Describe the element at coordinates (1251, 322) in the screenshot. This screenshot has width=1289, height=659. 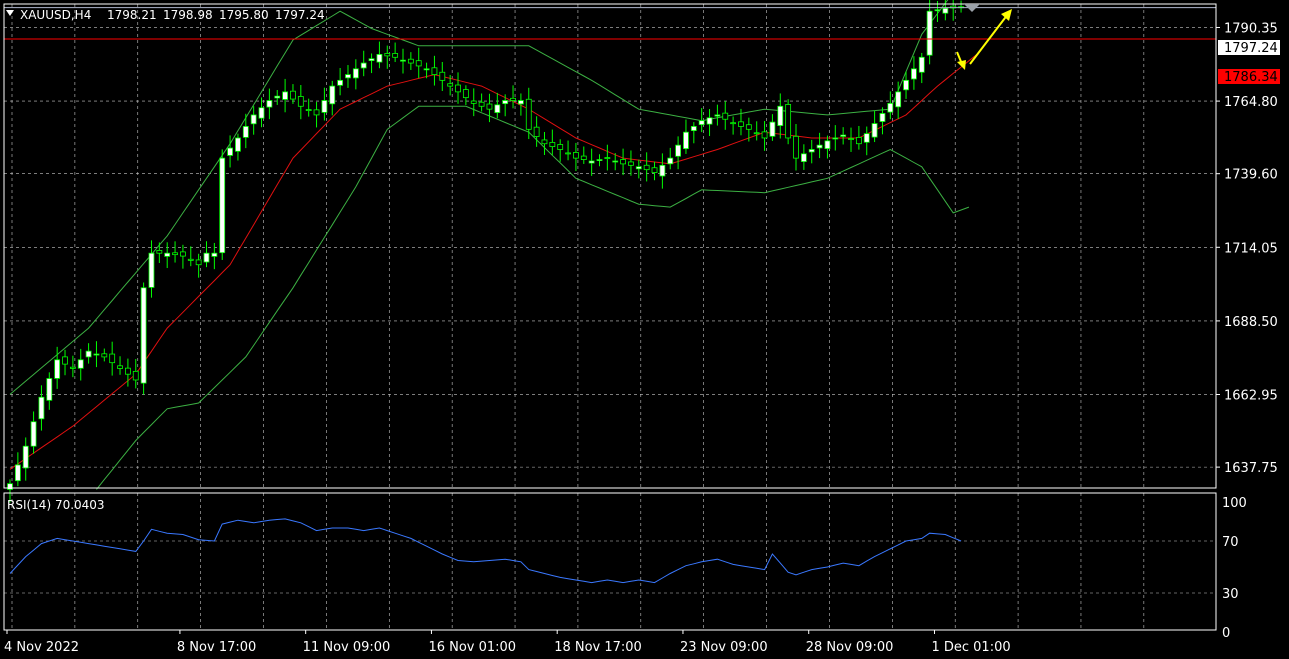
I see `price-tick-label: 1688.50` at that location.